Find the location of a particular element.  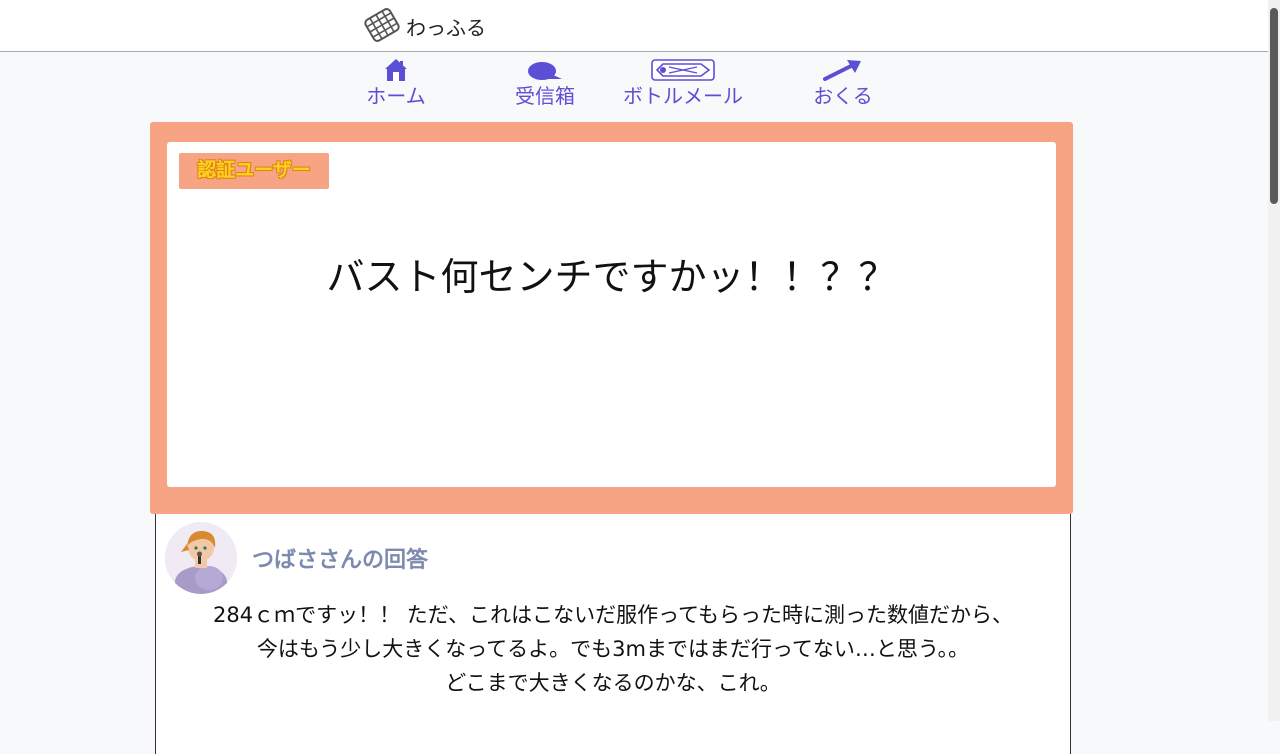

answerer-name: つばささんの回答 is located at coordinates (340, 560).